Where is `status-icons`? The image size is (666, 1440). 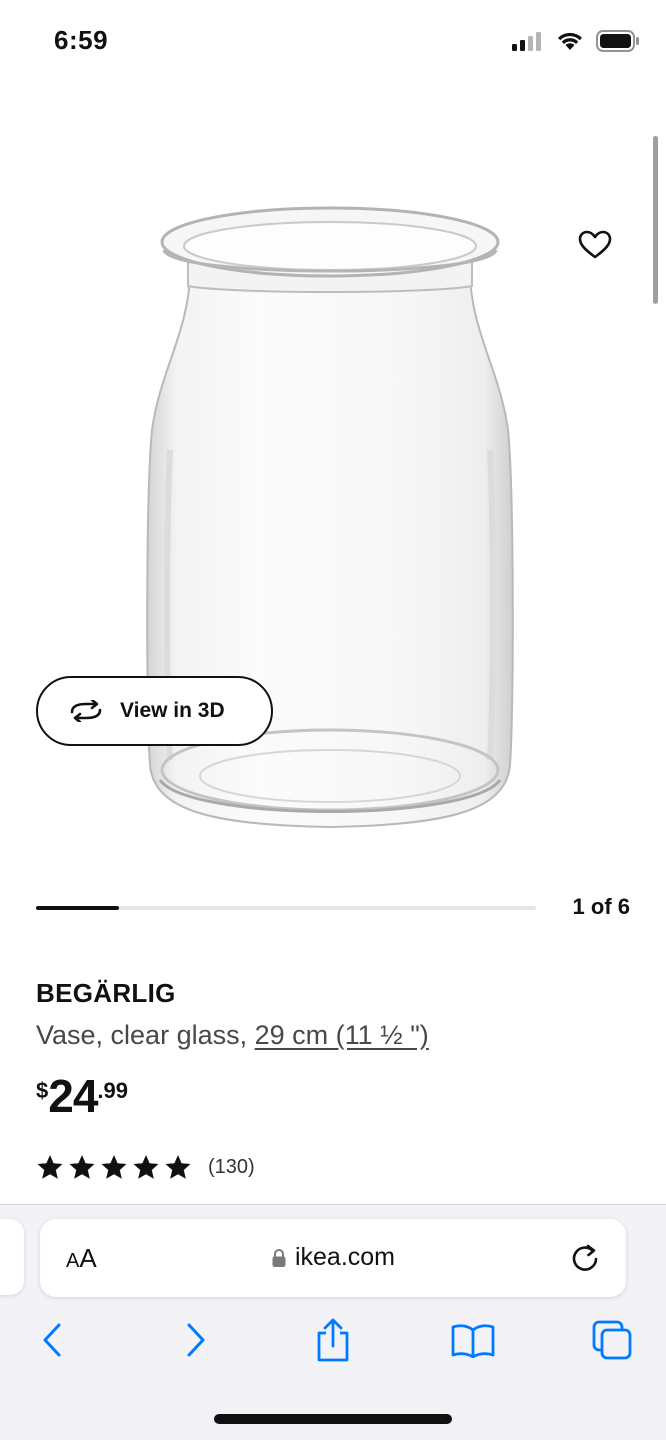
status-icons is located at coordinates (576, 41).